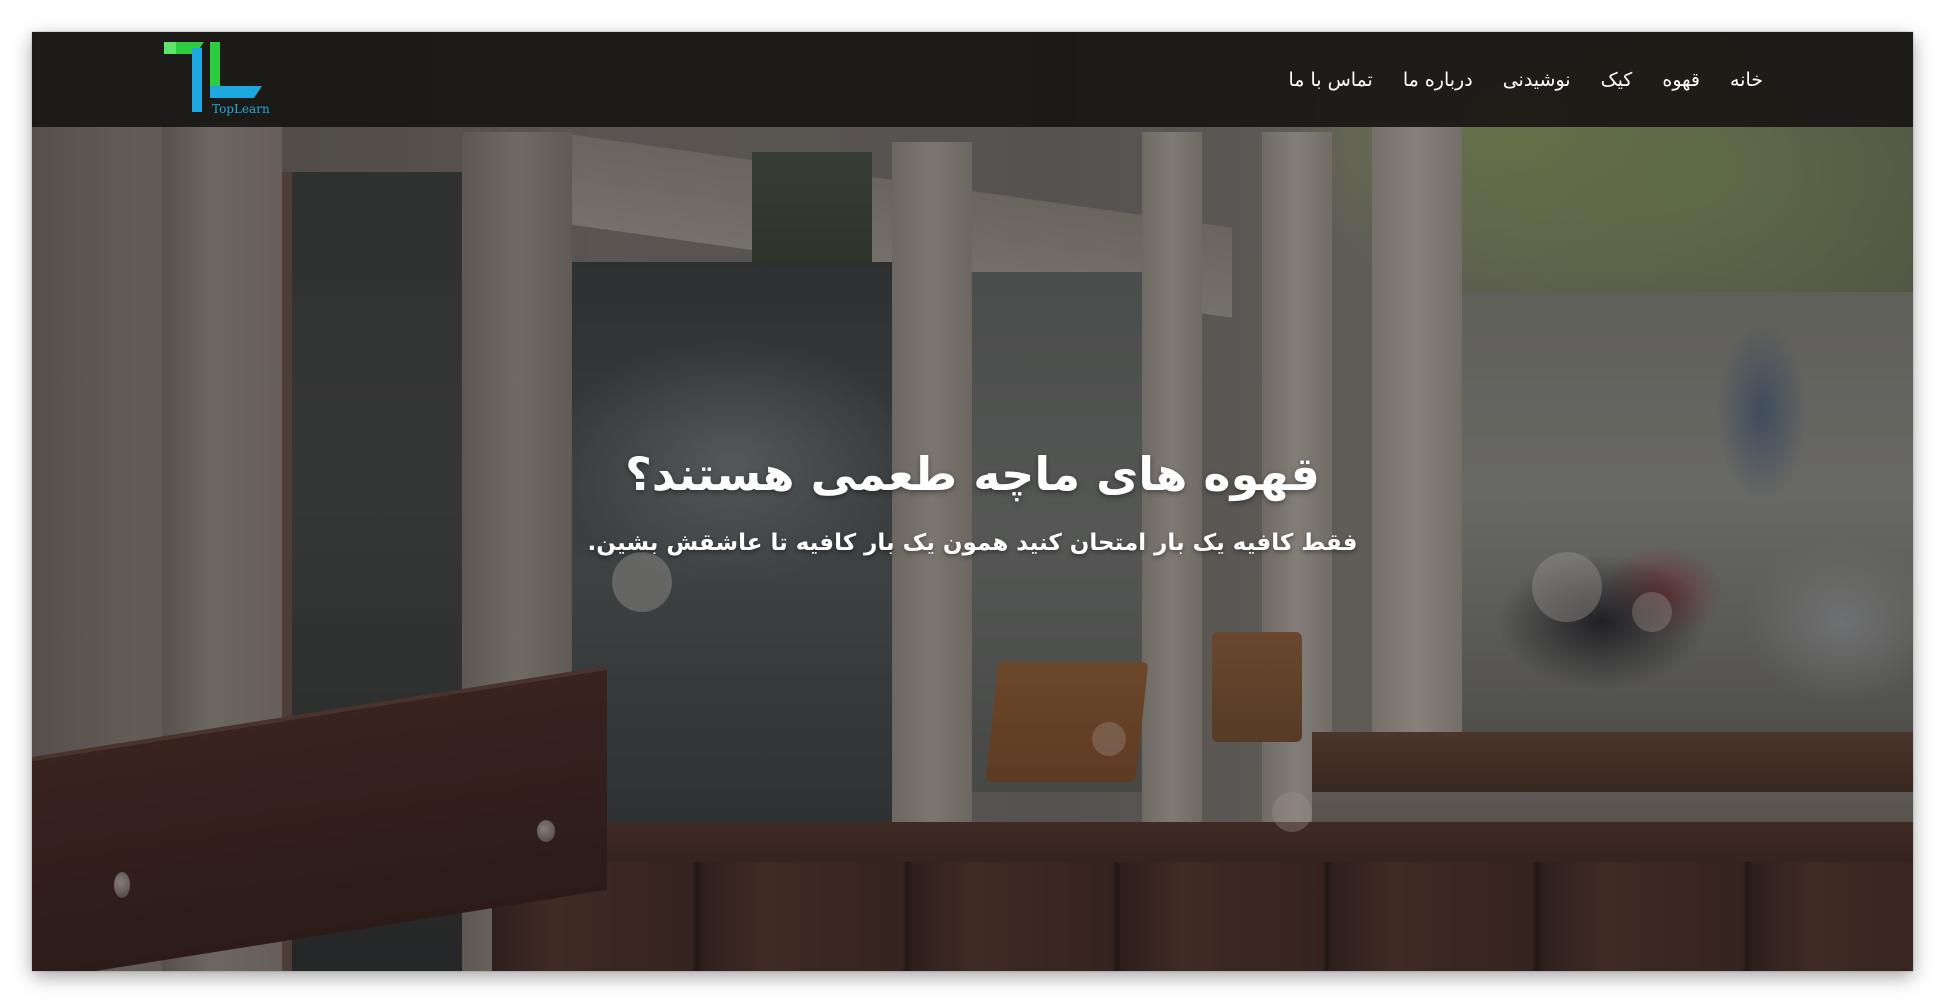 Image resolution: width=1945 pixels, height=1003 pixels. What do you see at coordinates (216, 80) in the screenshot?
I see `brand-logo: TopLearn` at bounding box center [216, 80].